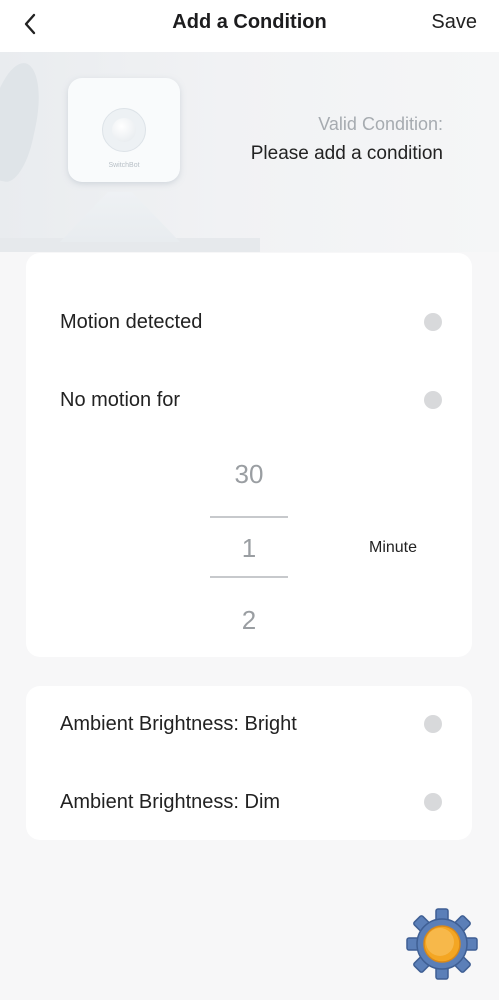  I want to click on device-brand: SwitchBot, so click(124, 165).